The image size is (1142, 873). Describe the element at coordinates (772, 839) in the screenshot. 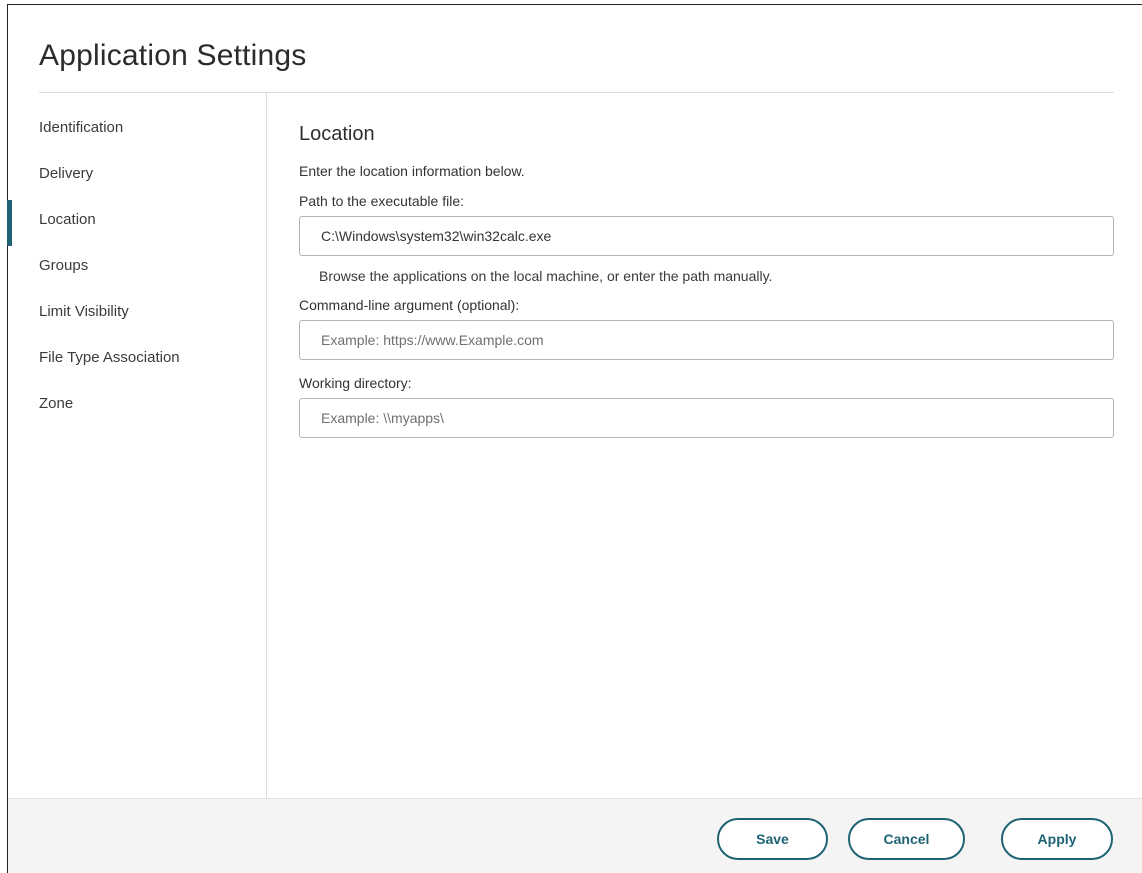

I see `save-button: Save` at that location.